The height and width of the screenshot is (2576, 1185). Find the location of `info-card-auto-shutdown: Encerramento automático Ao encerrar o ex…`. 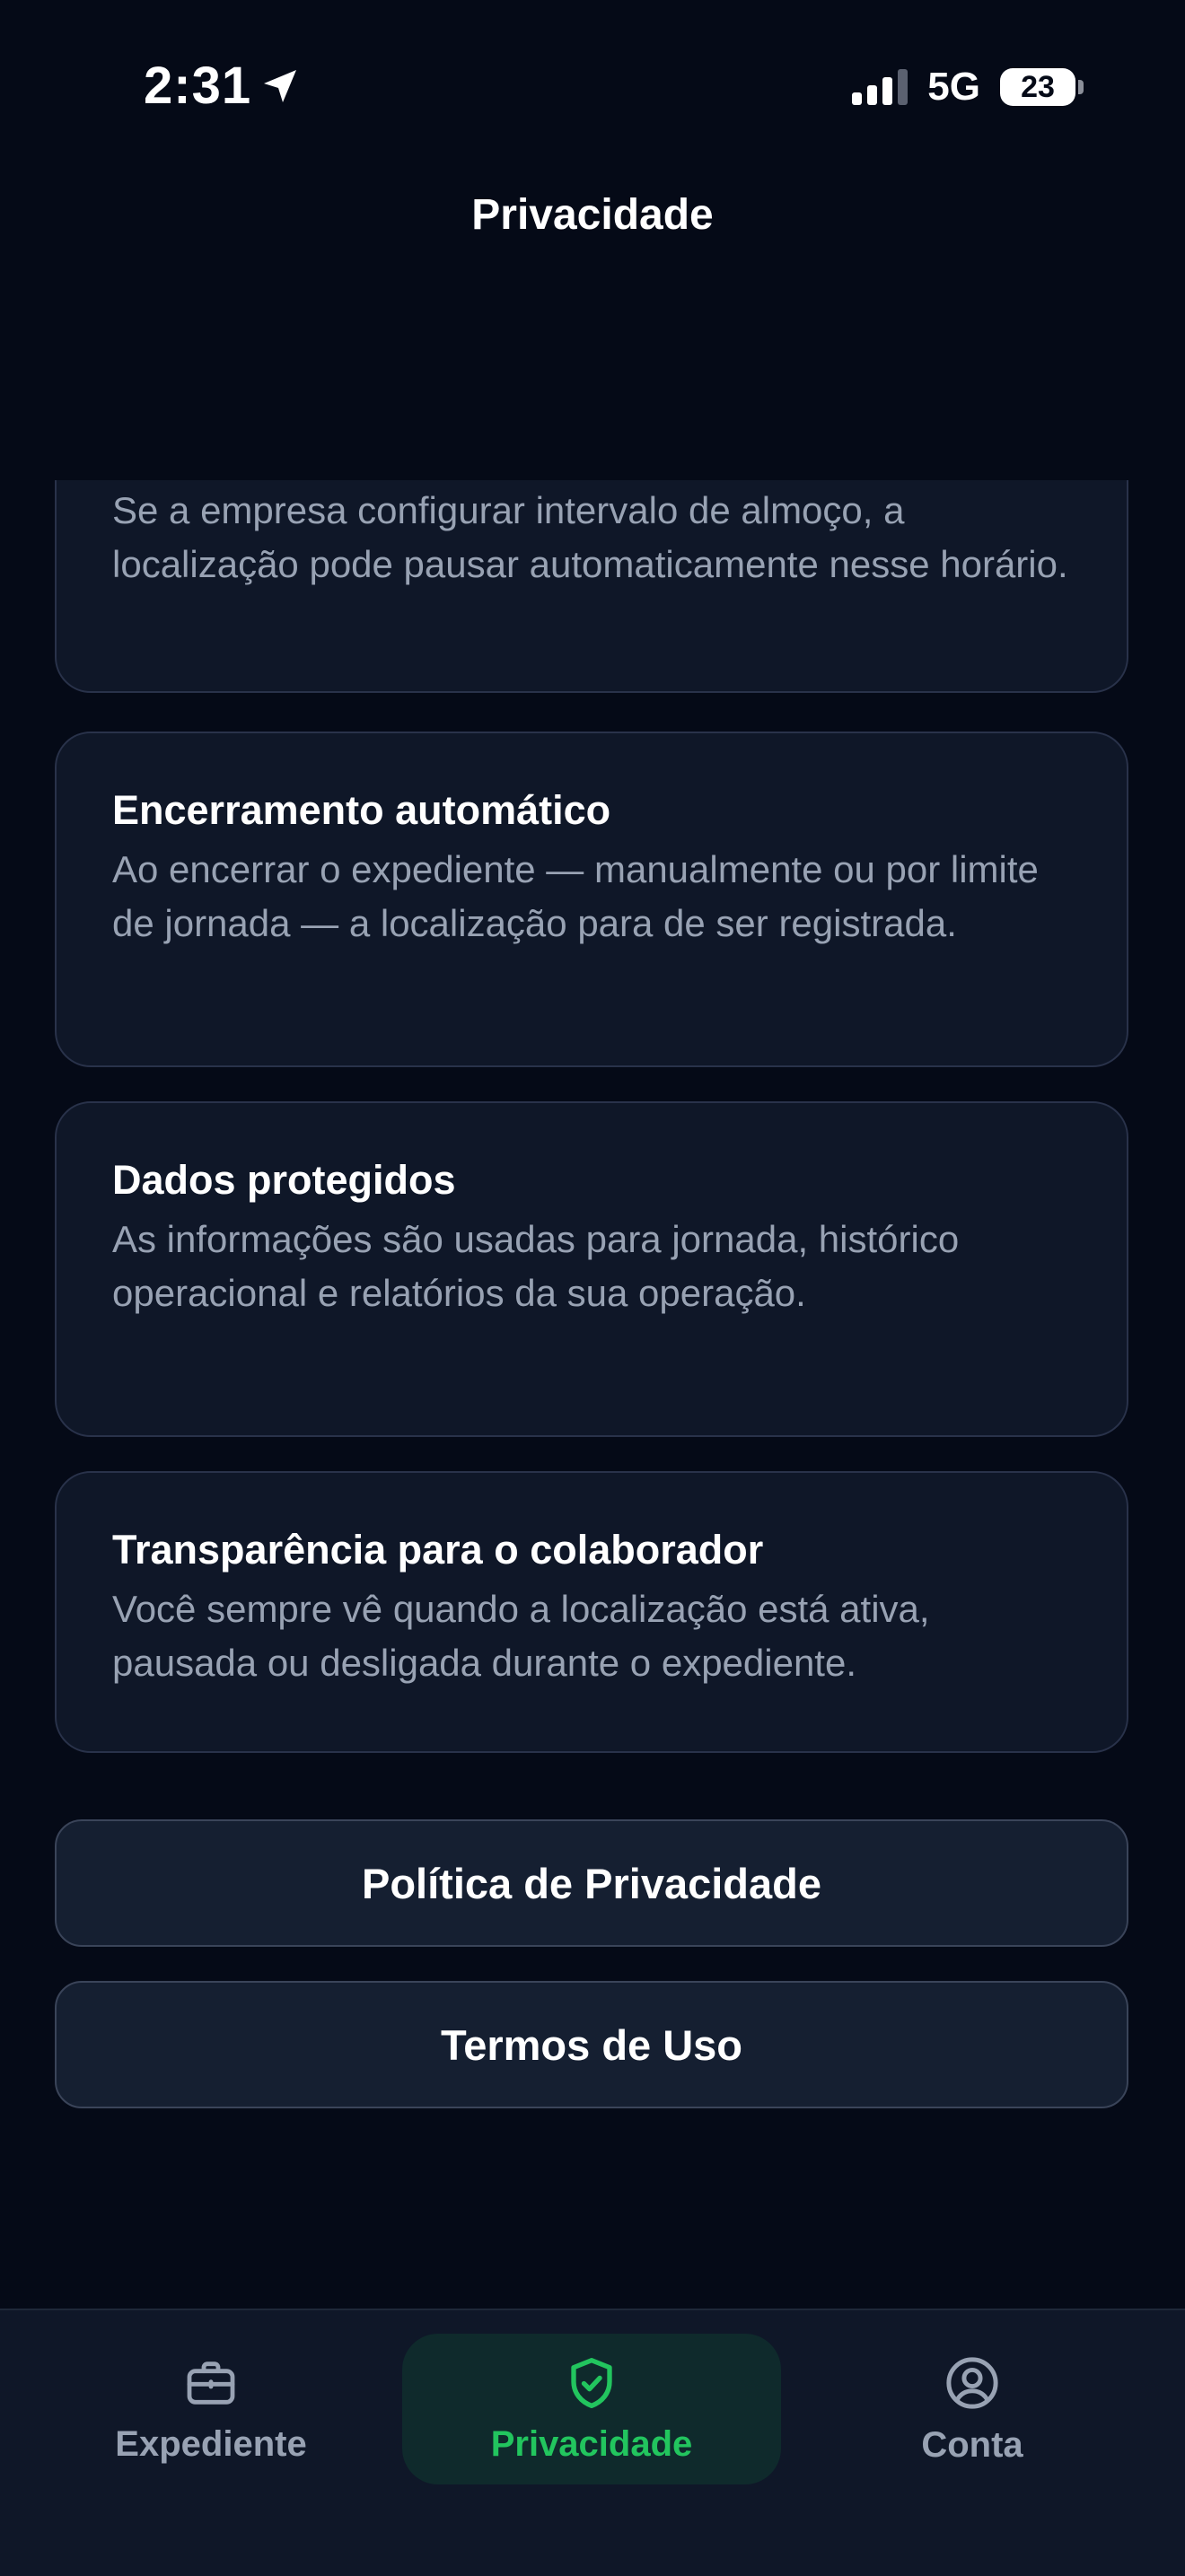

info-card-auto-shutdown: Encerramento automático Ao encerrar o ex… is located at coordinates (591, 899).